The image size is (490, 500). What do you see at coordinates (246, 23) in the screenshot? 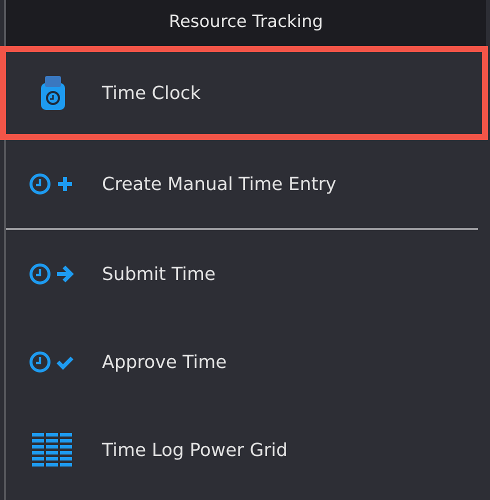
I see `menu-title: Resource Tracking` at bounding box center [246, 23].